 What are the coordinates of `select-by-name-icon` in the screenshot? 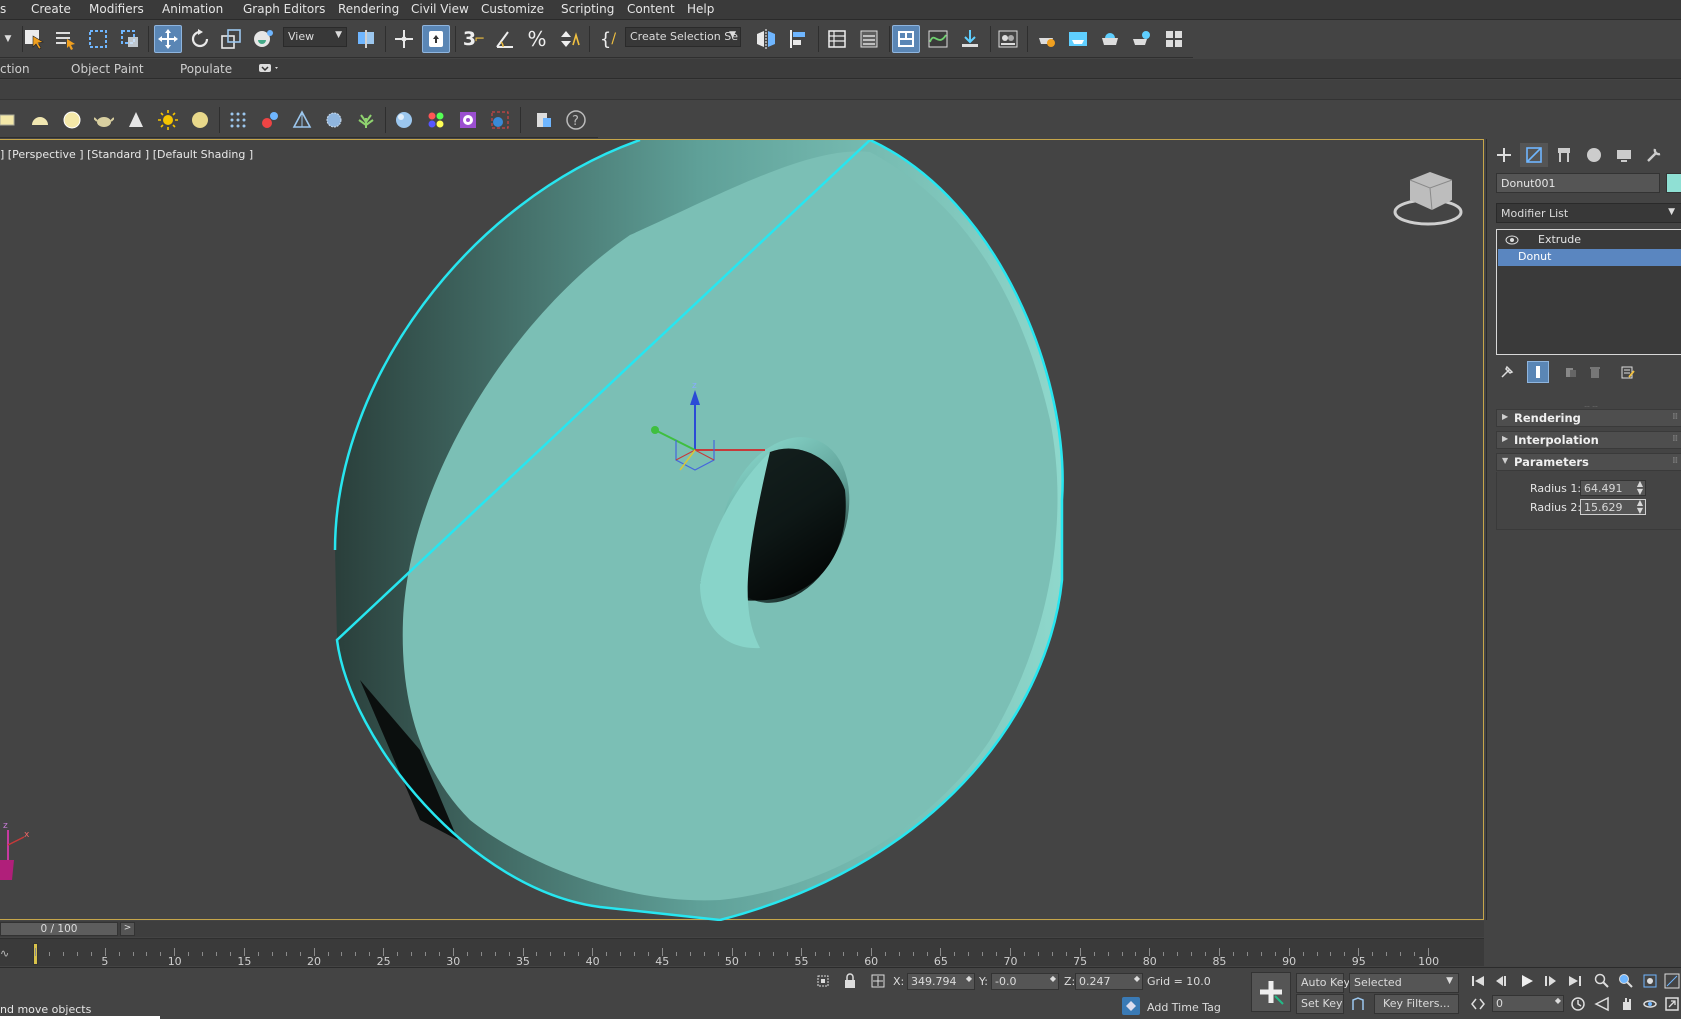 It's located at (65, 39).